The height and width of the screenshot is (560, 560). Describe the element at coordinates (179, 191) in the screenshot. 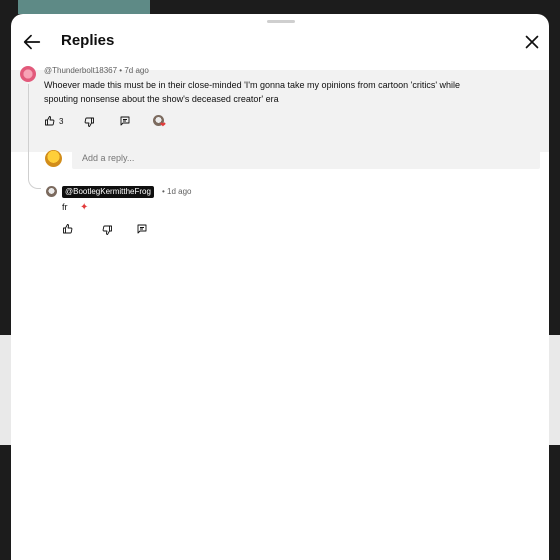

I see `reply-time: 1d ago` at that location.